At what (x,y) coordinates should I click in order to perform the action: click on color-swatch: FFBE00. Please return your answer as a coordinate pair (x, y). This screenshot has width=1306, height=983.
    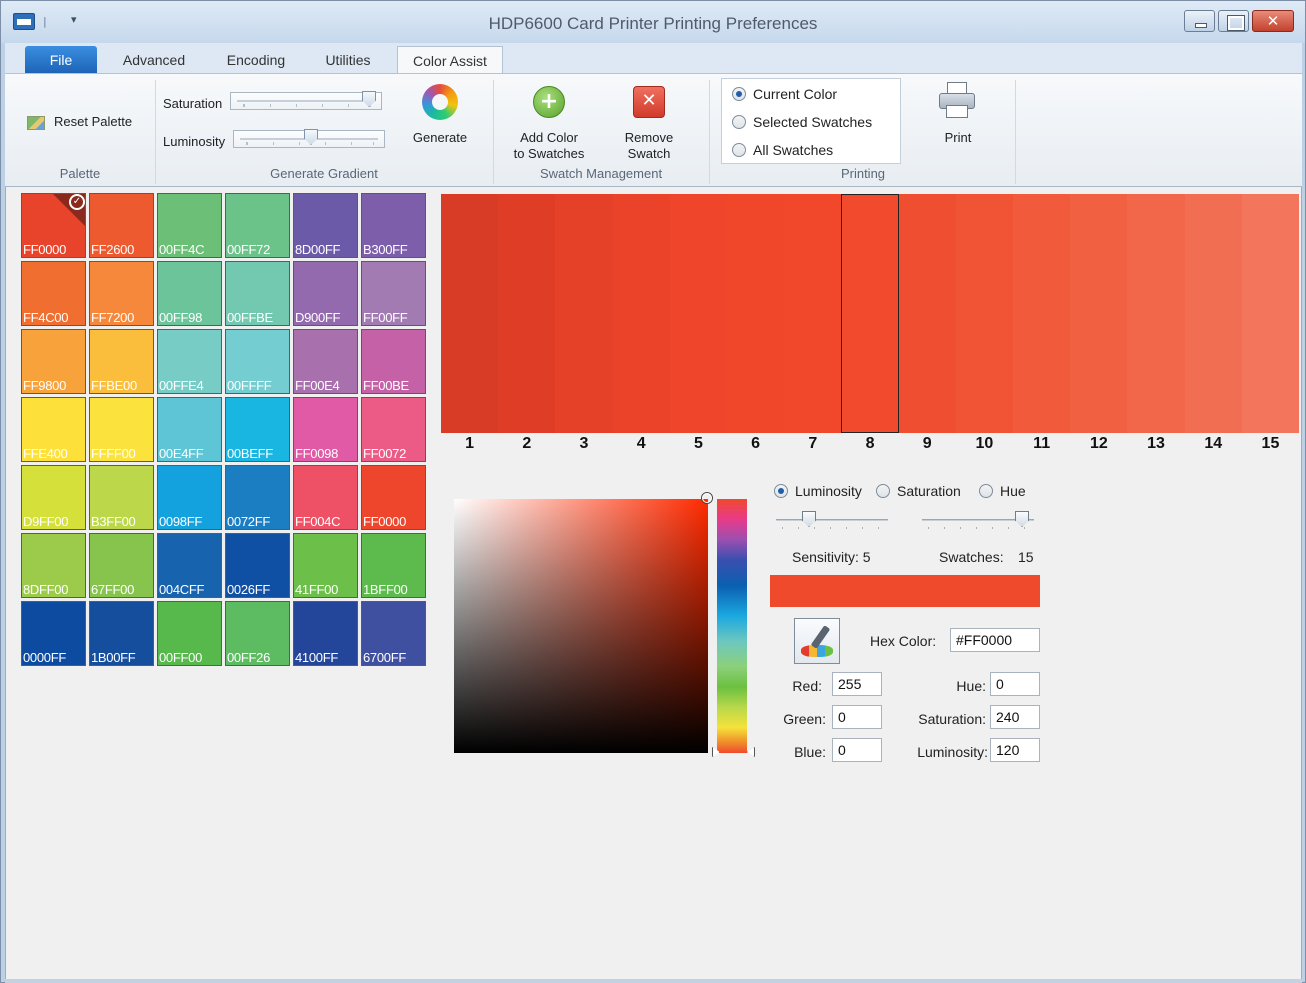
    Looking at the image, I should click on (121, 361).